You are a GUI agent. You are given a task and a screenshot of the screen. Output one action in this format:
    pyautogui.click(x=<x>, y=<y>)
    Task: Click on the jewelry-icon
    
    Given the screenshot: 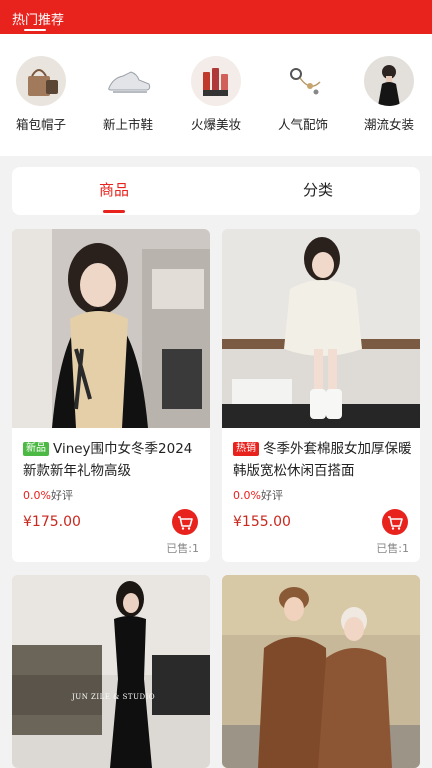 What is the action you would take?
    pyautogui.click(x=303, y=81)
    